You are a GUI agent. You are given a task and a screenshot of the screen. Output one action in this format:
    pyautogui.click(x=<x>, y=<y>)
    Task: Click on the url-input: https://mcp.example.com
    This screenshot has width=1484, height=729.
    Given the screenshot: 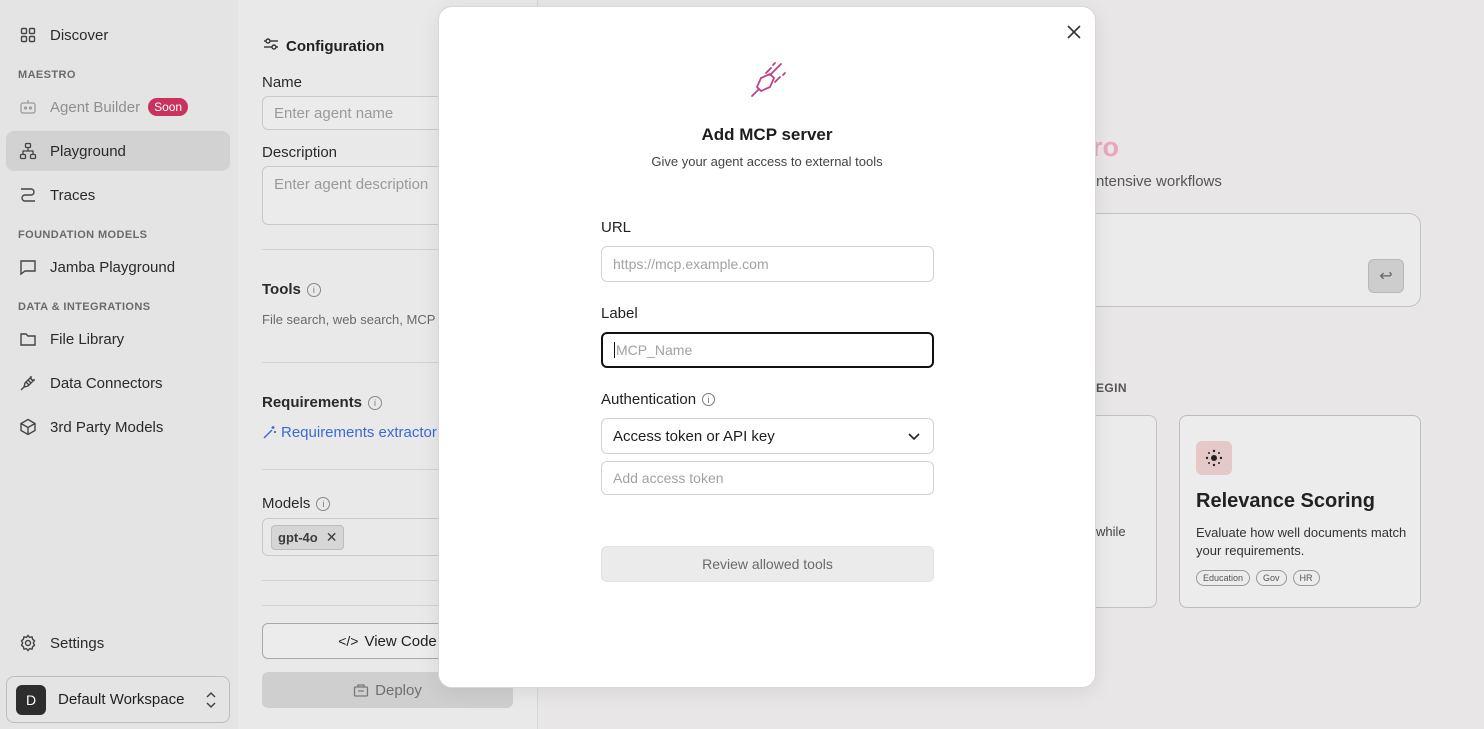 What is the action you would take?
    pyautogui.click(x=767, y=264)
    